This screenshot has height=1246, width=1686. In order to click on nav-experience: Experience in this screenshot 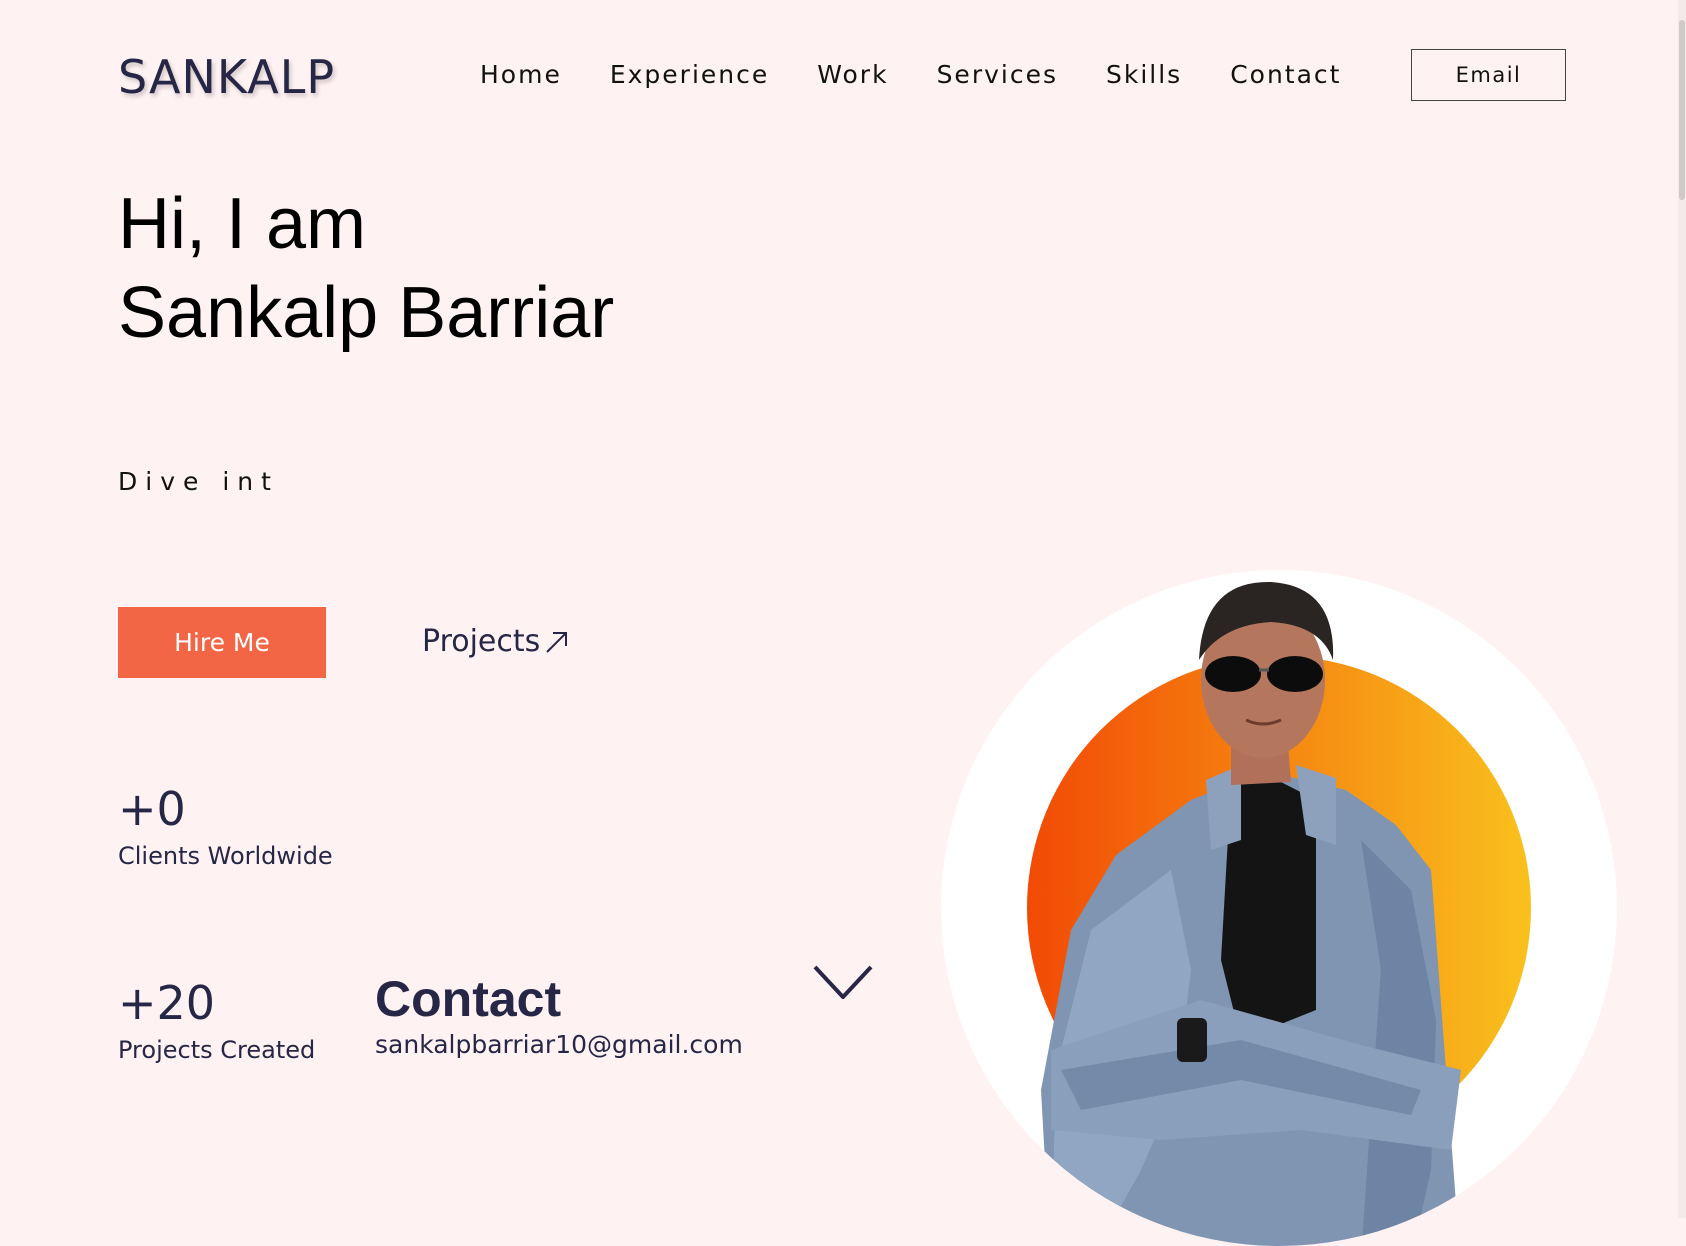, I will do `click(689, 74)`.